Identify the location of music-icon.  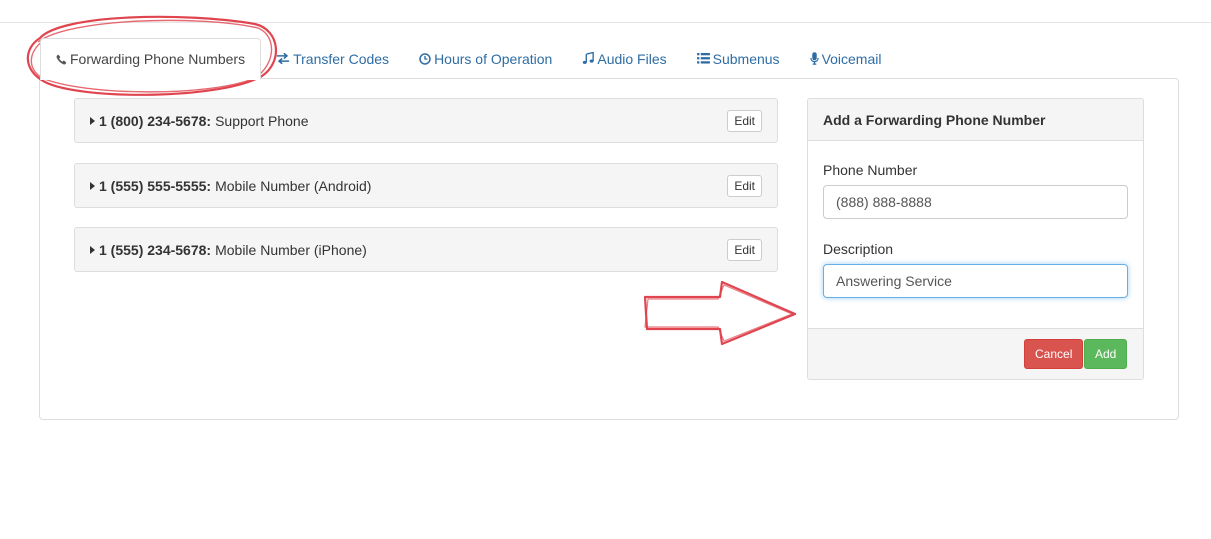
(588, 58).